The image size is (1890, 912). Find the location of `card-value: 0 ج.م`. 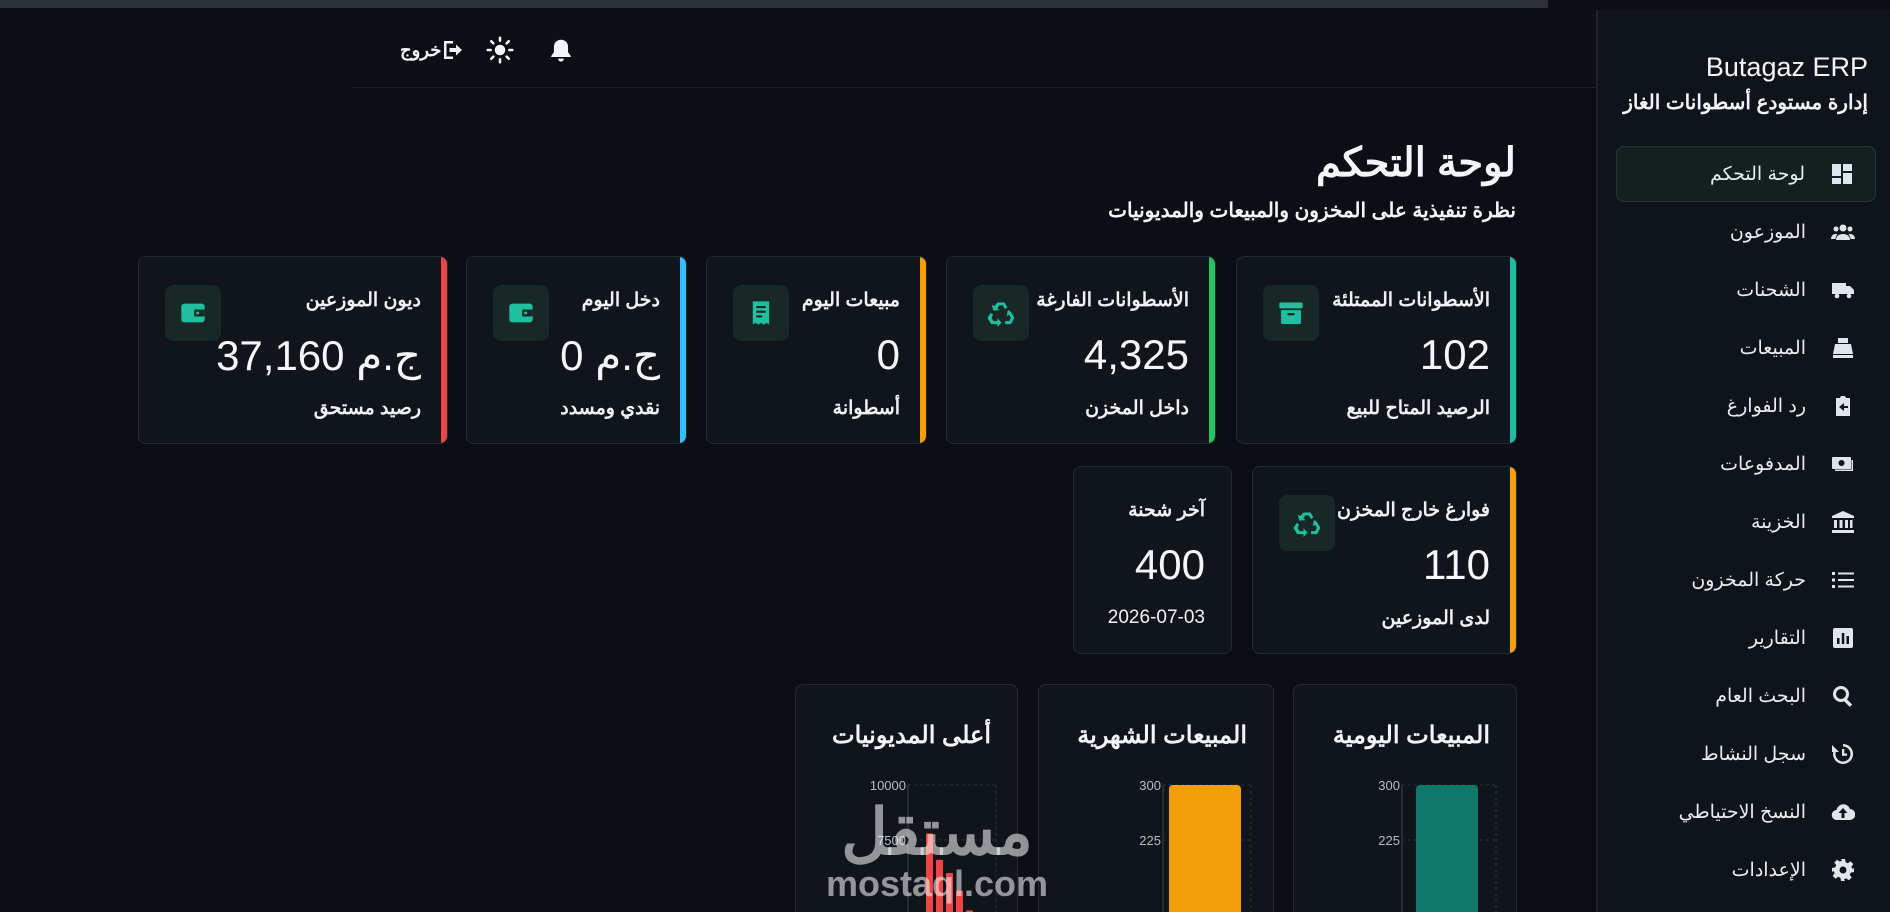

card-value: 0 ج.م is located at coordinates (610, 355).